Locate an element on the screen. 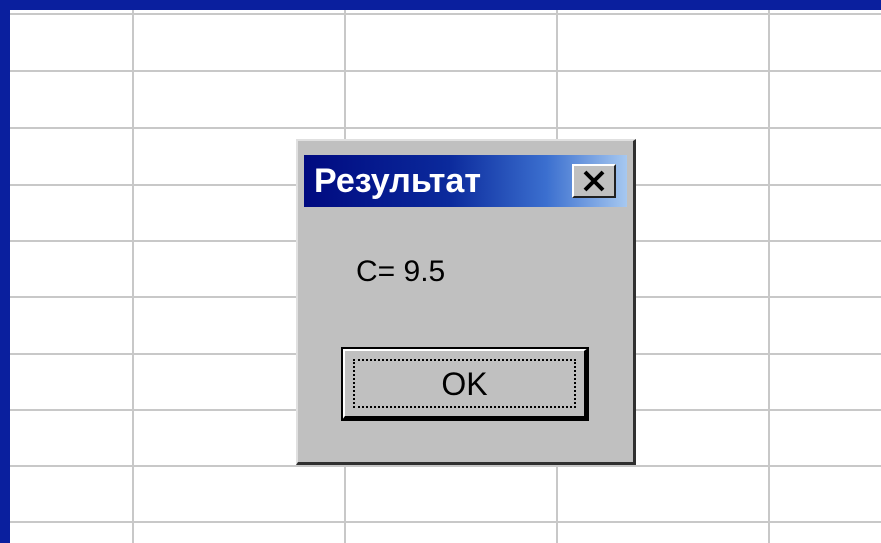  window-frame-top is located at coordinates (440, 5).